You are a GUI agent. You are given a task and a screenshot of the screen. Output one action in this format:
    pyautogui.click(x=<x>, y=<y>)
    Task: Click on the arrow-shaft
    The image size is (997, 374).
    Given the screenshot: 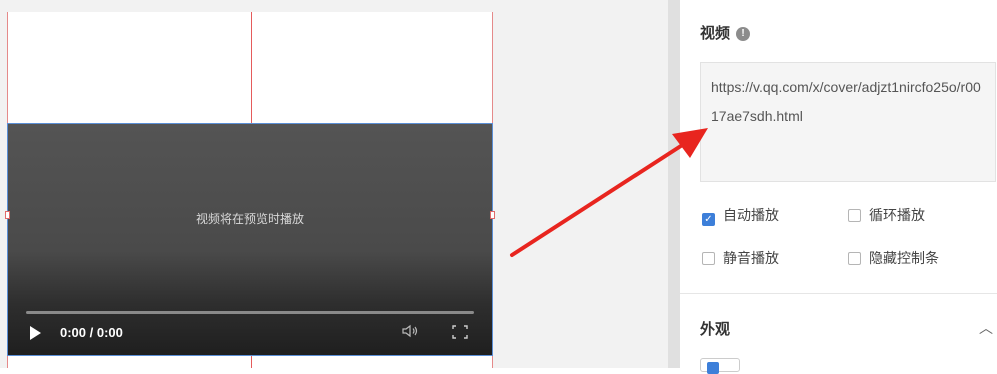 What is the action you would take?
    pyautogui.click(x=599, y=198)
    